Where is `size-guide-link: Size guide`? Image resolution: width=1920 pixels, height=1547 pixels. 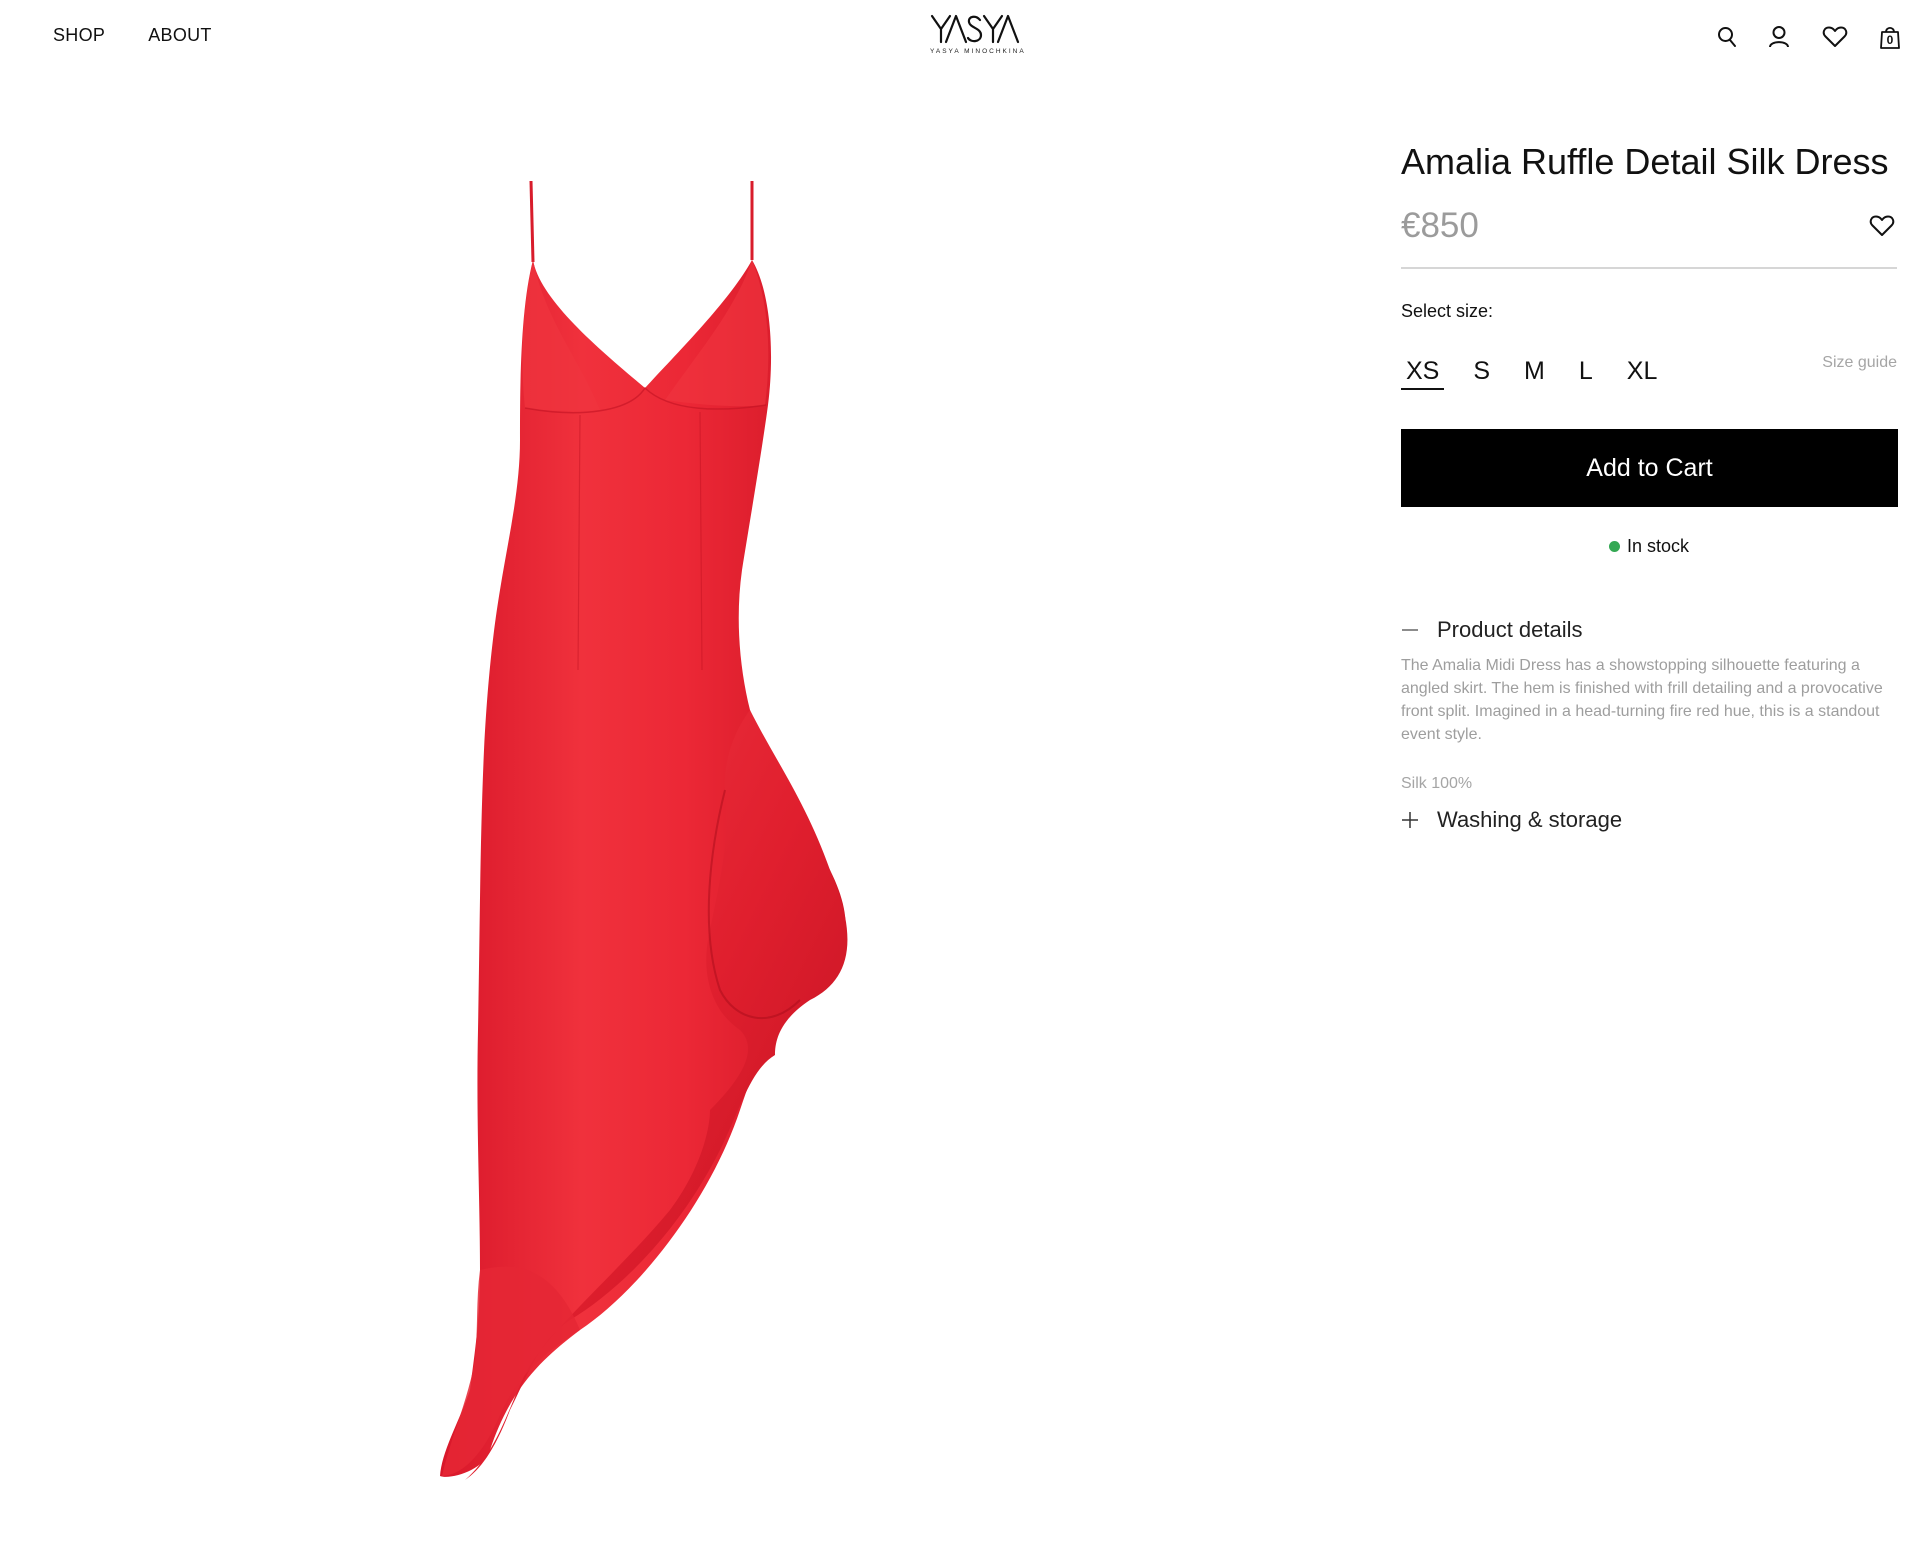
size-guide-link: Size guide is located at coordinates (1859, 363).